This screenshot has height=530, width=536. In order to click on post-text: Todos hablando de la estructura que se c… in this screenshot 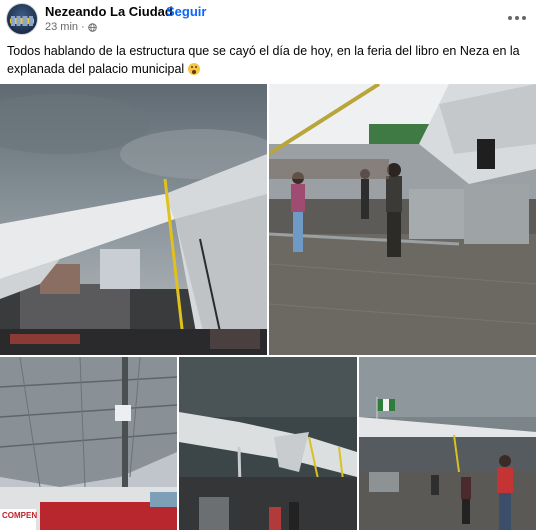, I will do `click(267, 60)`.